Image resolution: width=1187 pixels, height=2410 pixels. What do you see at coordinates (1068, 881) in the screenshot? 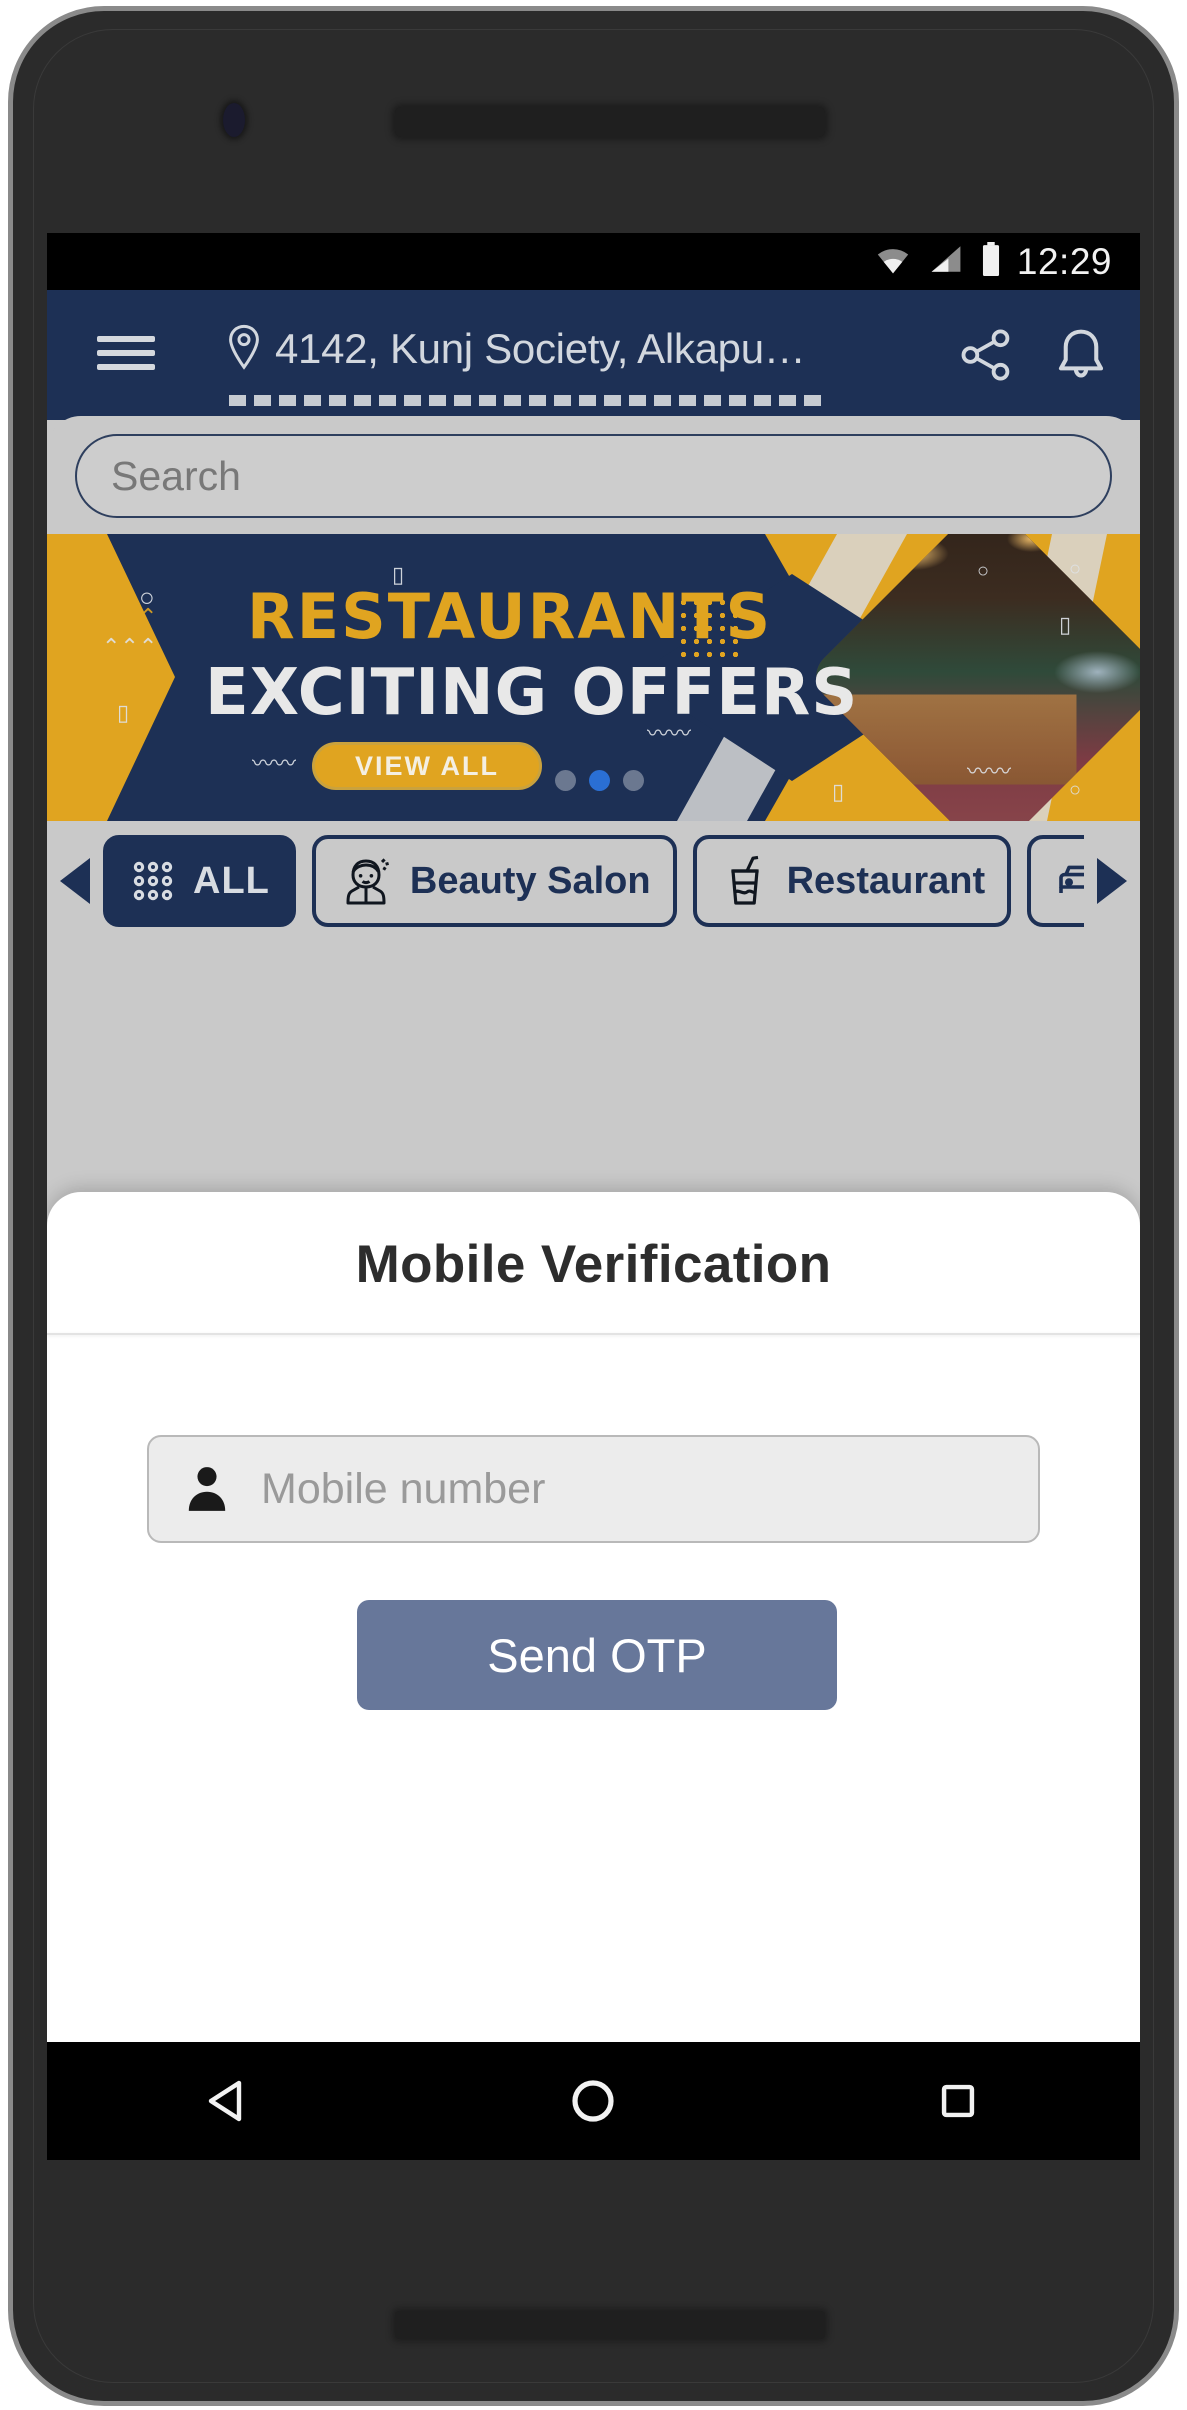
I see `car-icon` at bounding box center [1068, 881].